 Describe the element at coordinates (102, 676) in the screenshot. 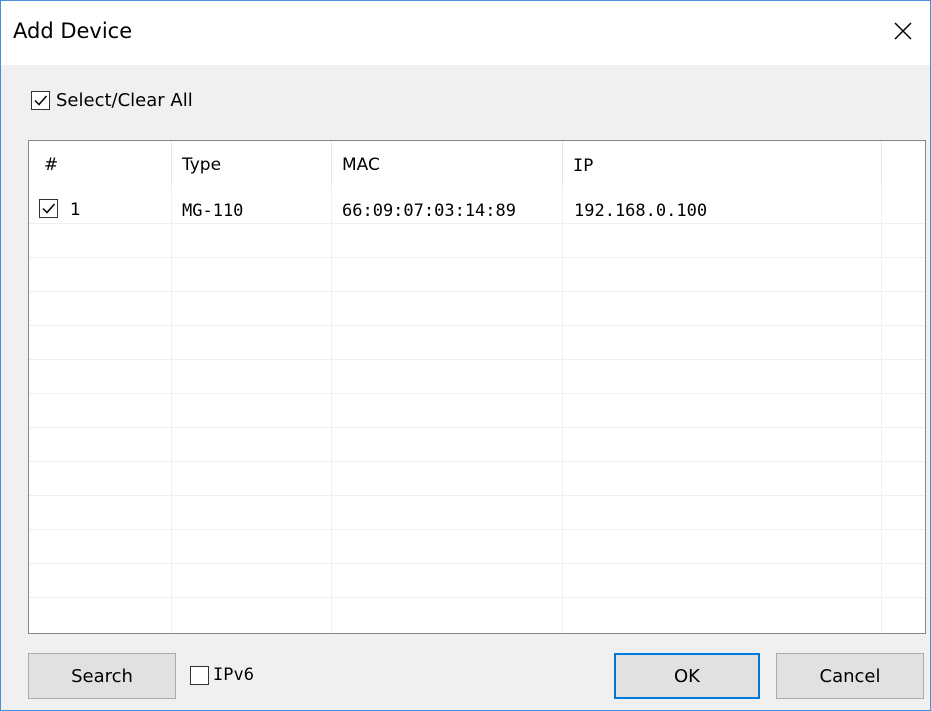

I see `search-button: Search` at that location.